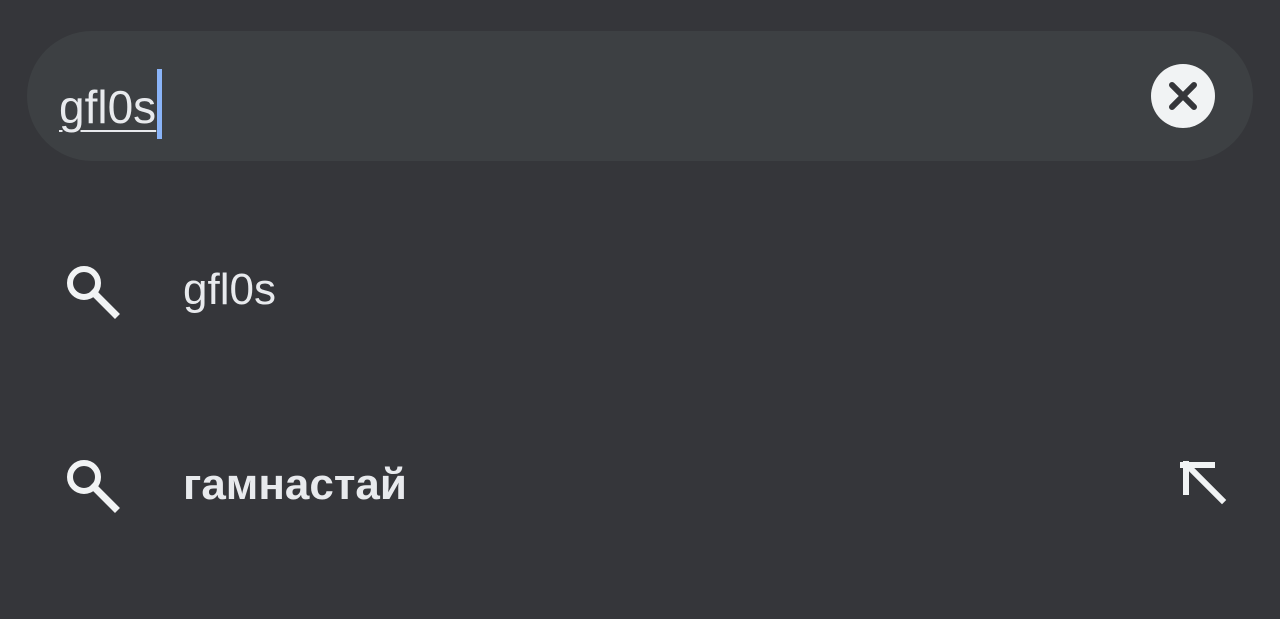 The height and width of the screenshot is (619, 1280). I want to click on arrow-up-left-icon, so click(1202, 482).